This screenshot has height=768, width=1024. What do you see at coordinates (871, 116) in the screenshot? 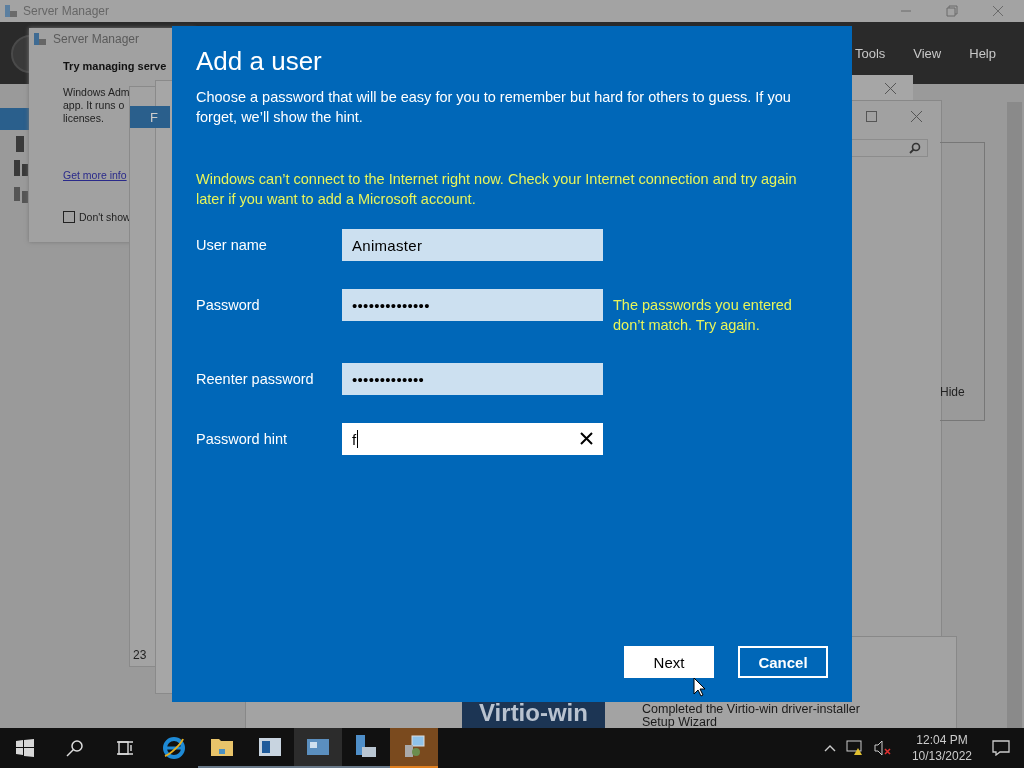
I see `maximize-icon` at bounding box center [871, 116].